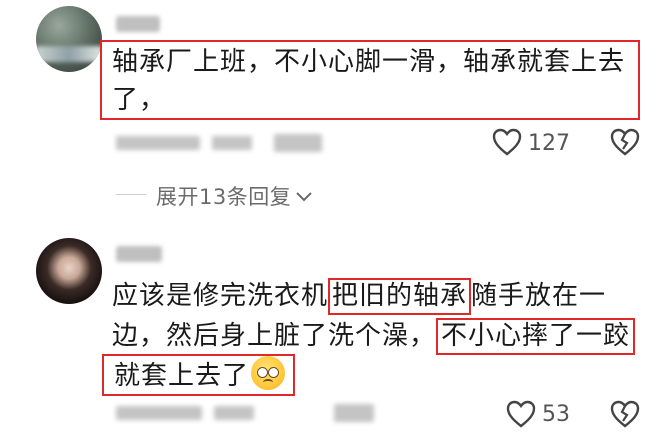 This screenshot has height=446, width=660. I want to click on highlighted-text: 把旧的轴承, so click(400, 296).